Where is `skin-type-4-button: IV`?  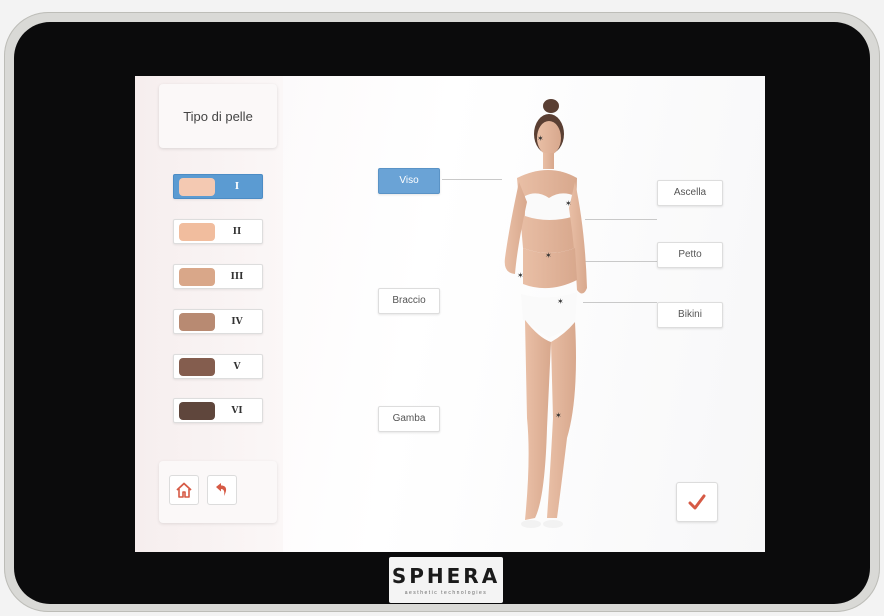
skin-type-4-button: IV is located at coordinates (218, 321).